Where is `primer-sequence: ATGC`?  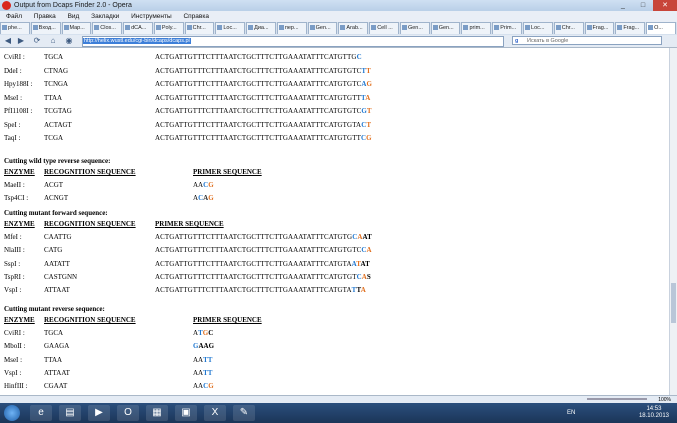
primer-sequence: ATGC is located at coordinates (203, 333).